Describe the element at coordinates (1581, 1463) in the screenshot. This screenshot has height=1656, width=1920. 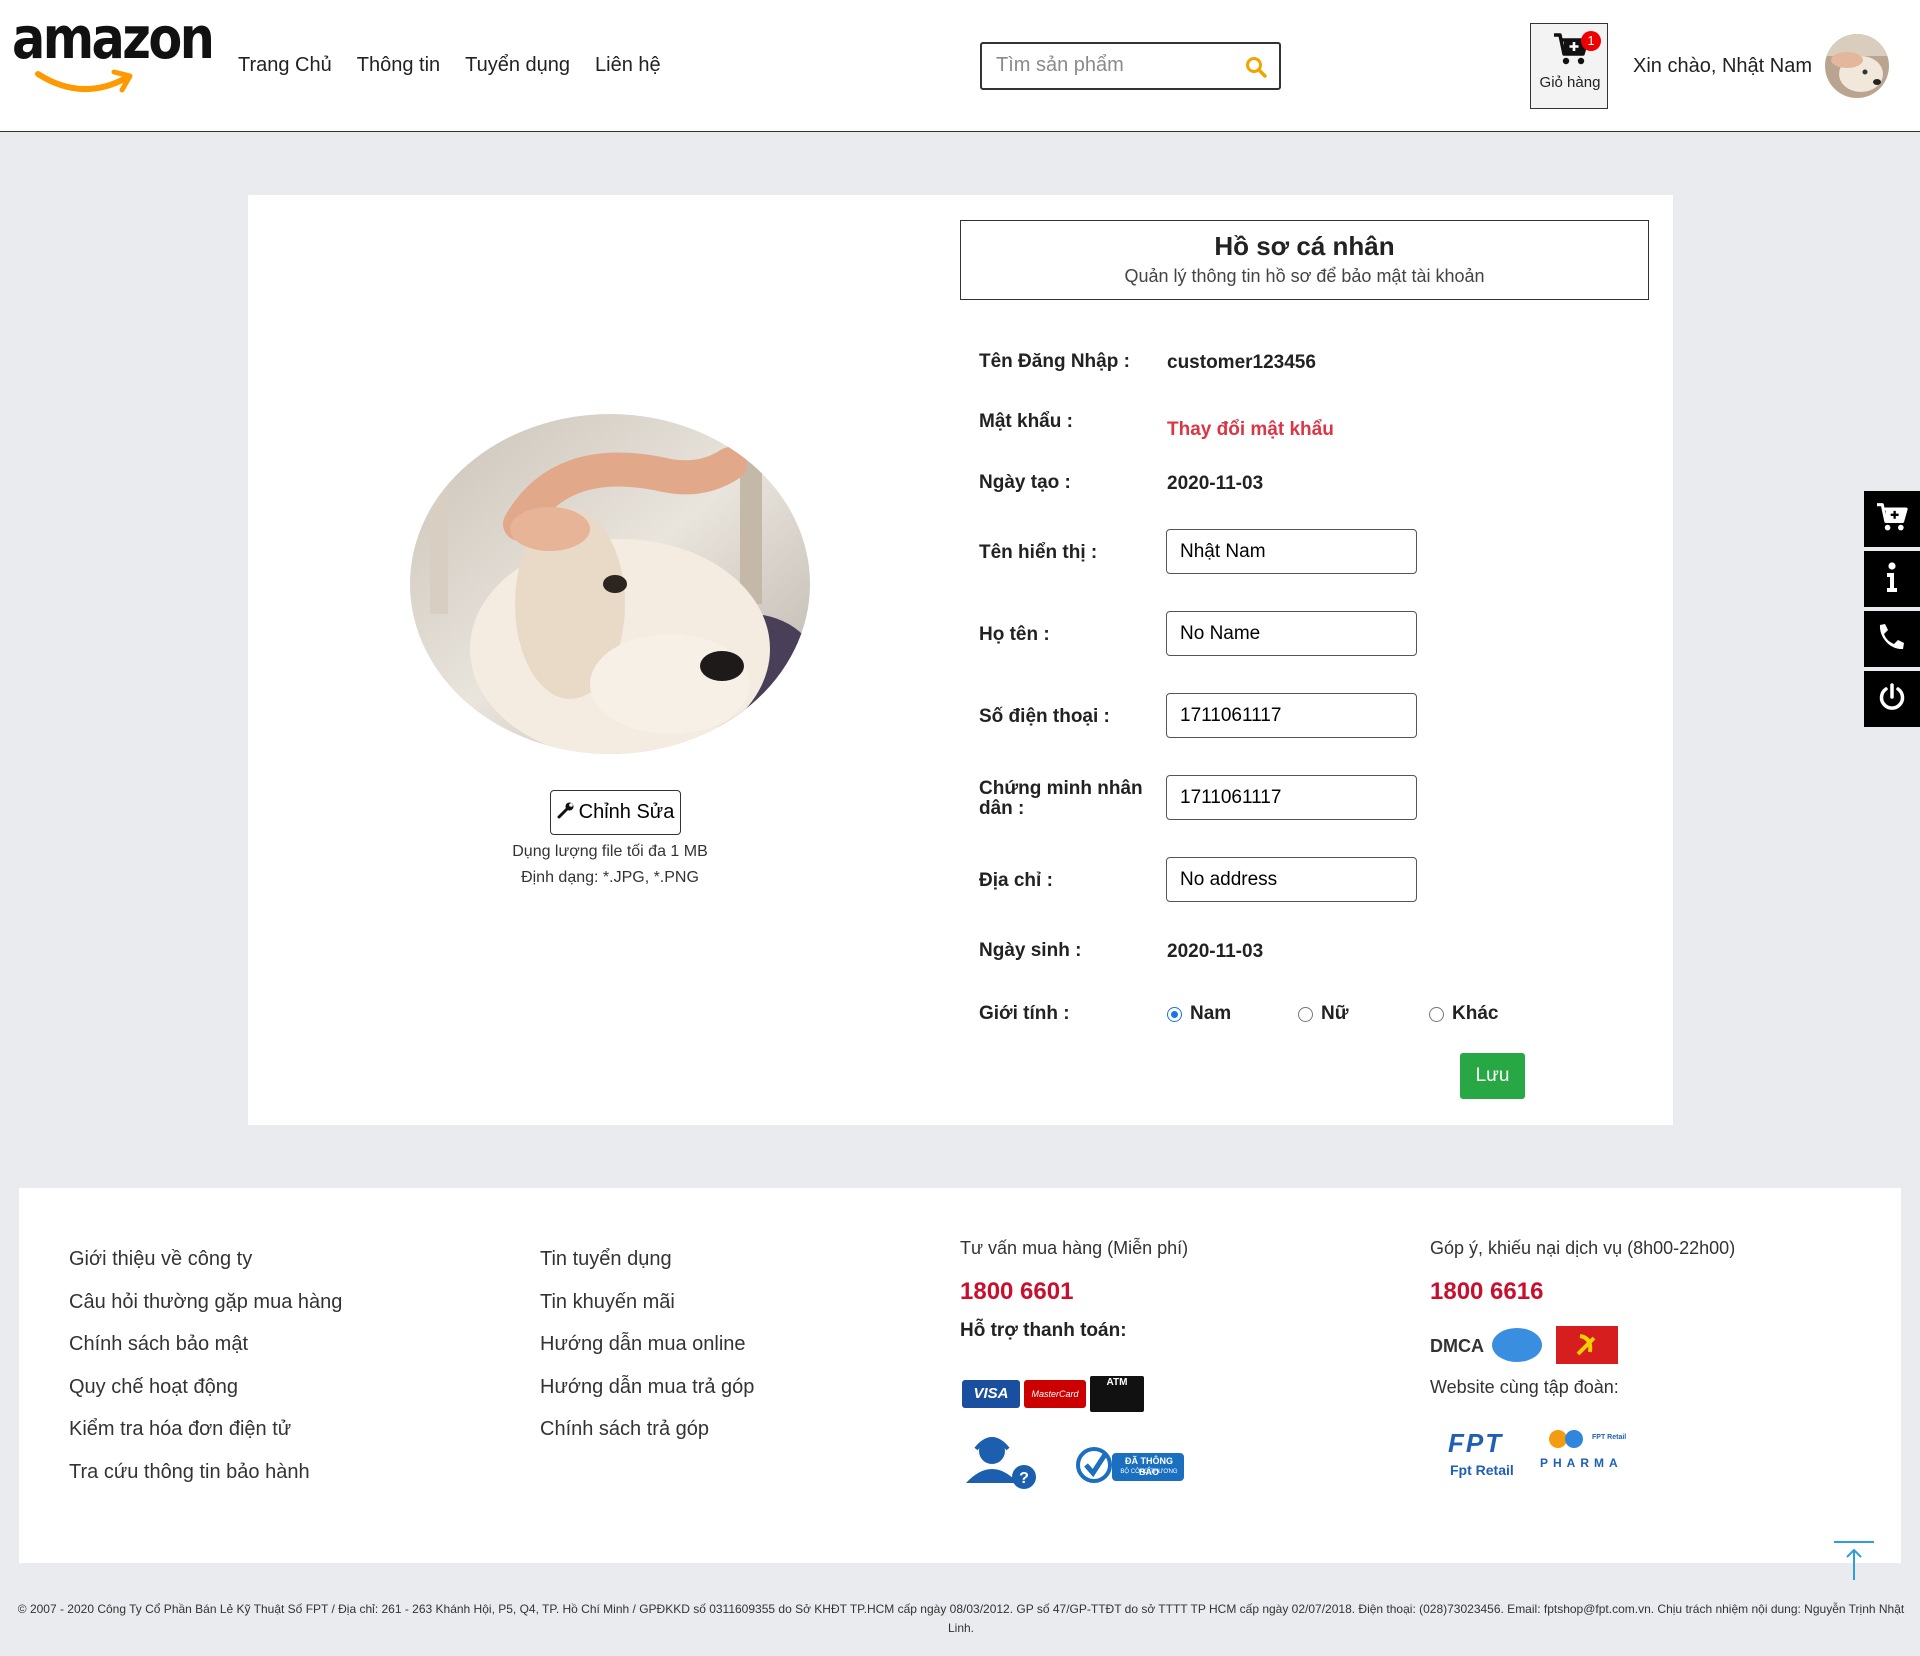
I see `pharma-text: PHARMA` at that location.